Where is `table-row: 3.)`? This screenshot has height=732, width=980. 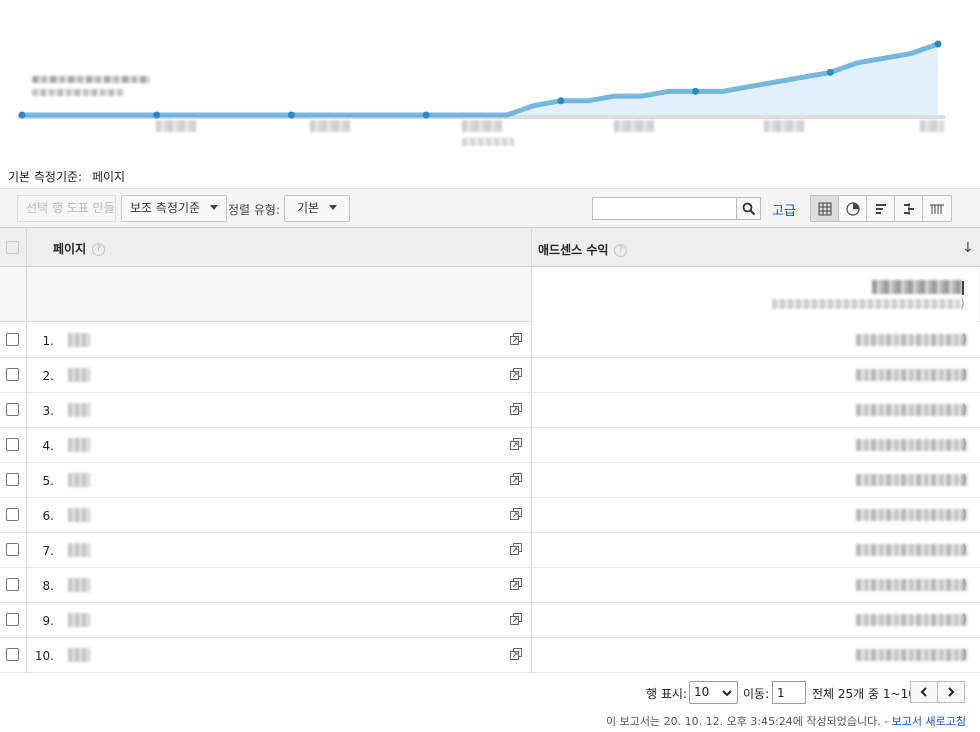 table-row: 3.) is located at coordinates (490, 410).